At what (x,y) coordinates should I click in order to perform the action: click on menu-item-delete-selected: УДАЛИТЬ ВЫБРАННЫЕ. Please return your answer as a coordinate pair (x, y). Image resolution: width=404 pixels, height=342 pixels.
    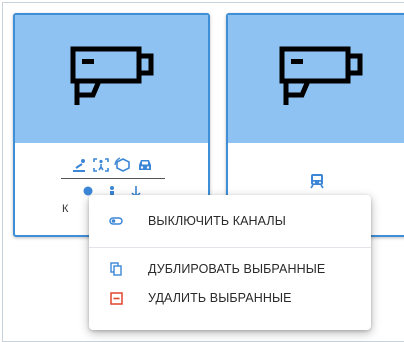
    Looking at the image, I should click on (230, 298).